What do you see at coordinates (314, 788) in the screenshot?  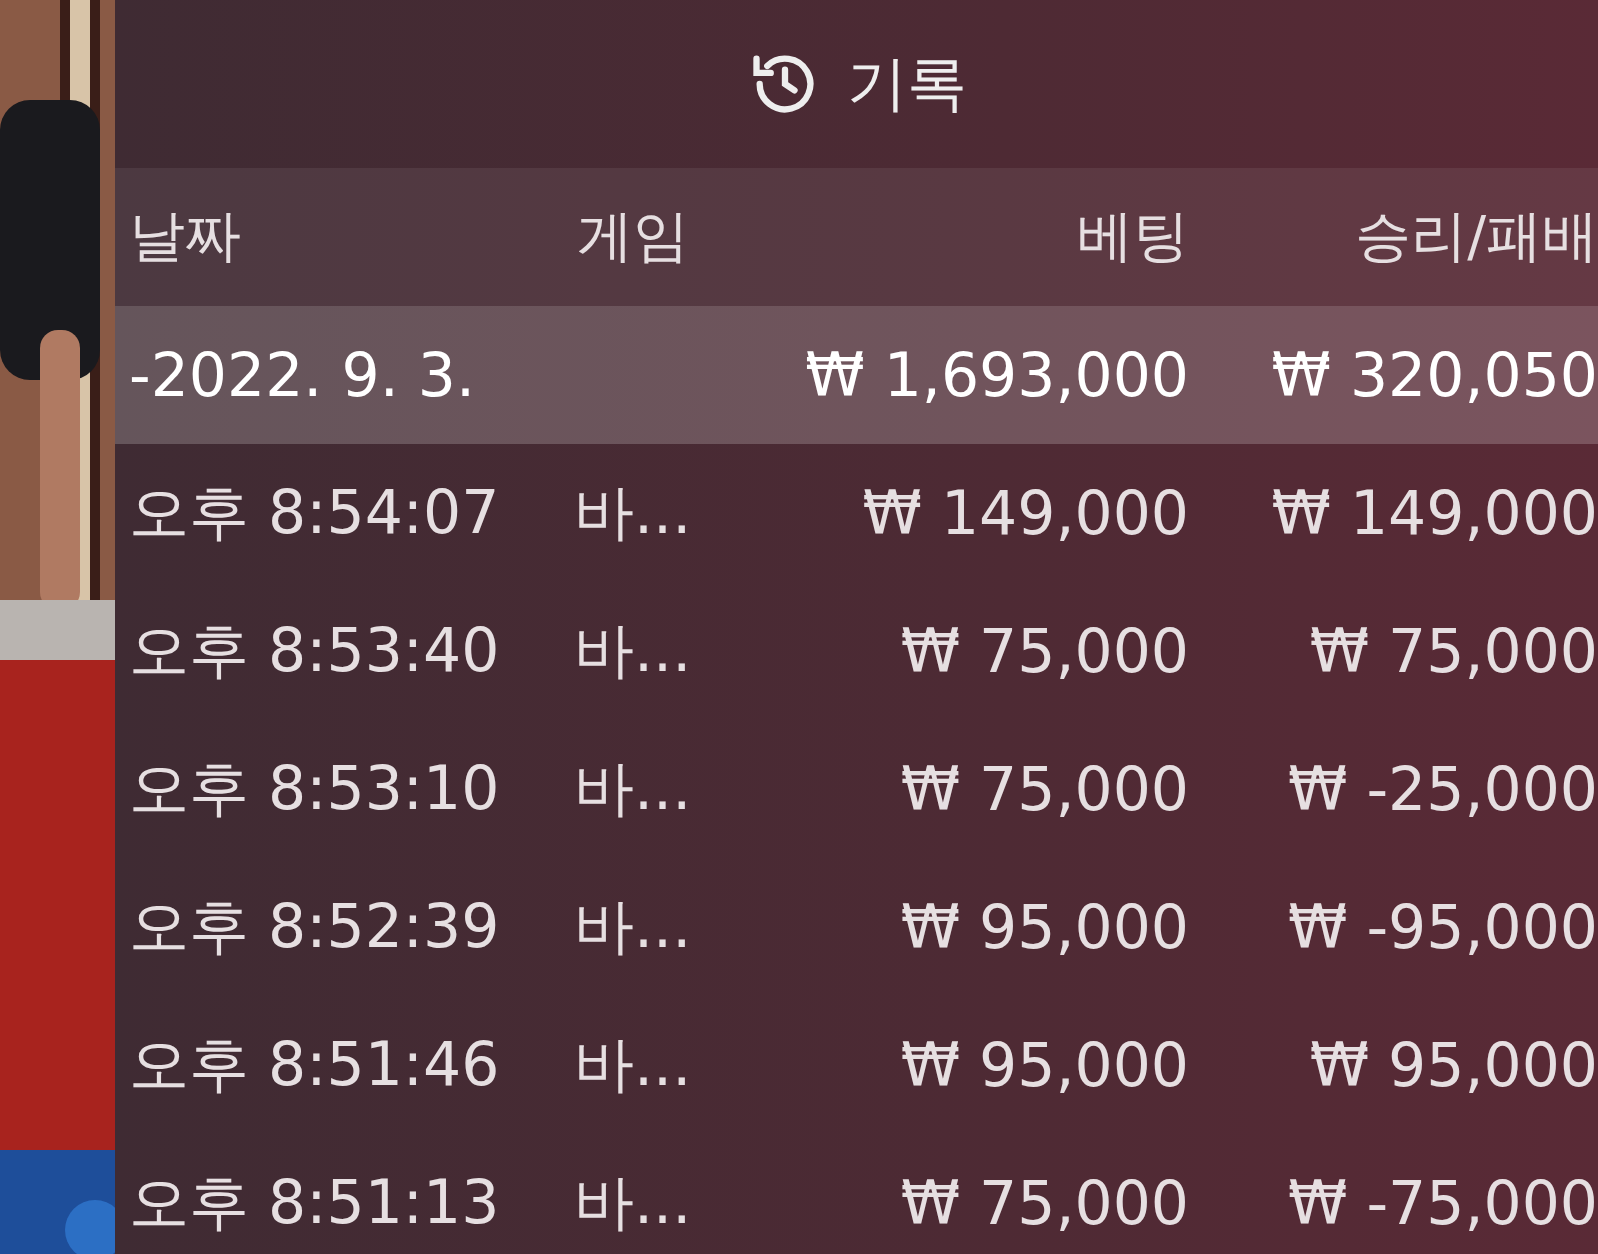 I see `table-cell-text: 오후 8:53:10` at bounding box center [314, 788].